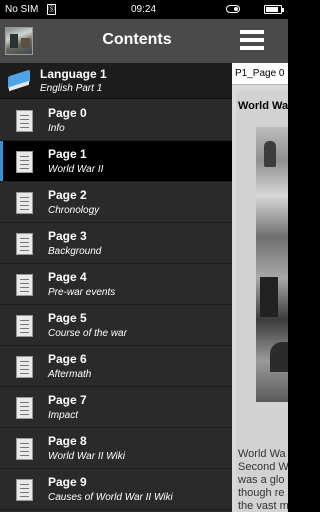 Image resolution: width=320 pixels, height=512 pixels. What do you see at coordinates (116, 489) in the screenshot?
I see `page-item-9: Page 9 Causes of World War II Wiki` at bounding box center [116, 489].